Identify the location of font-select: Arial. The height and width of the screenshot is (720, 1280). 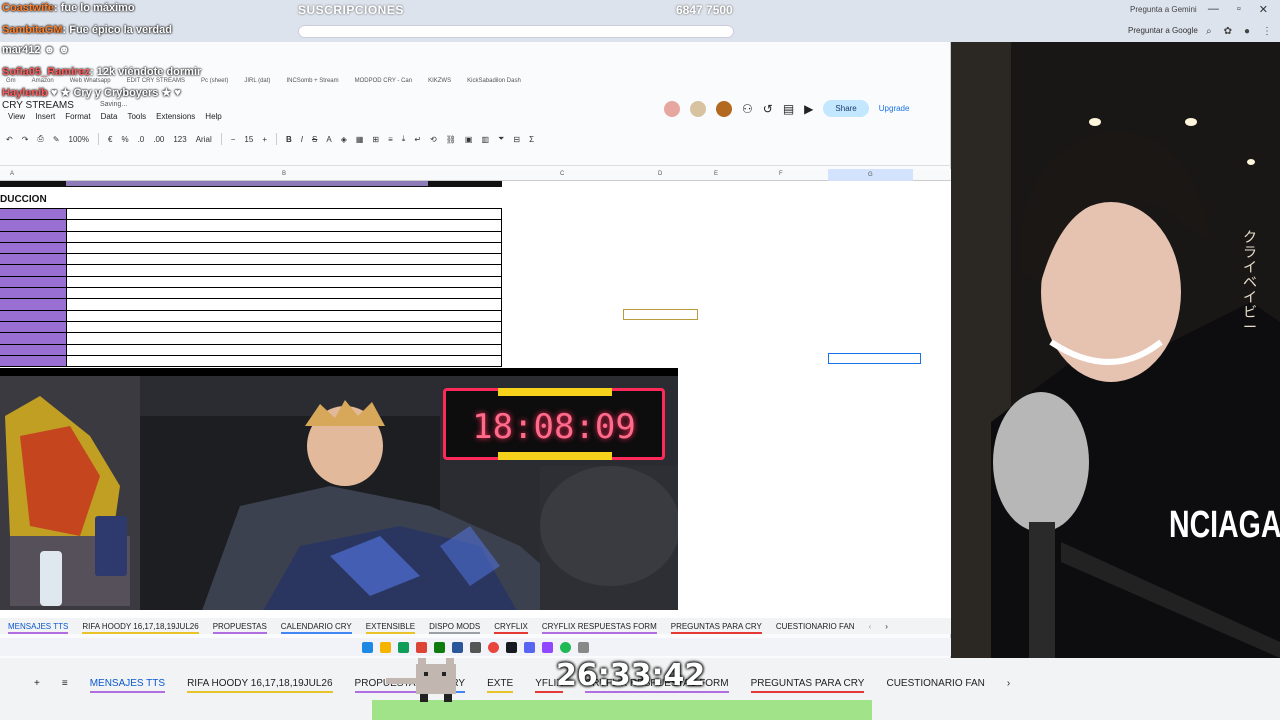
(204, 139).